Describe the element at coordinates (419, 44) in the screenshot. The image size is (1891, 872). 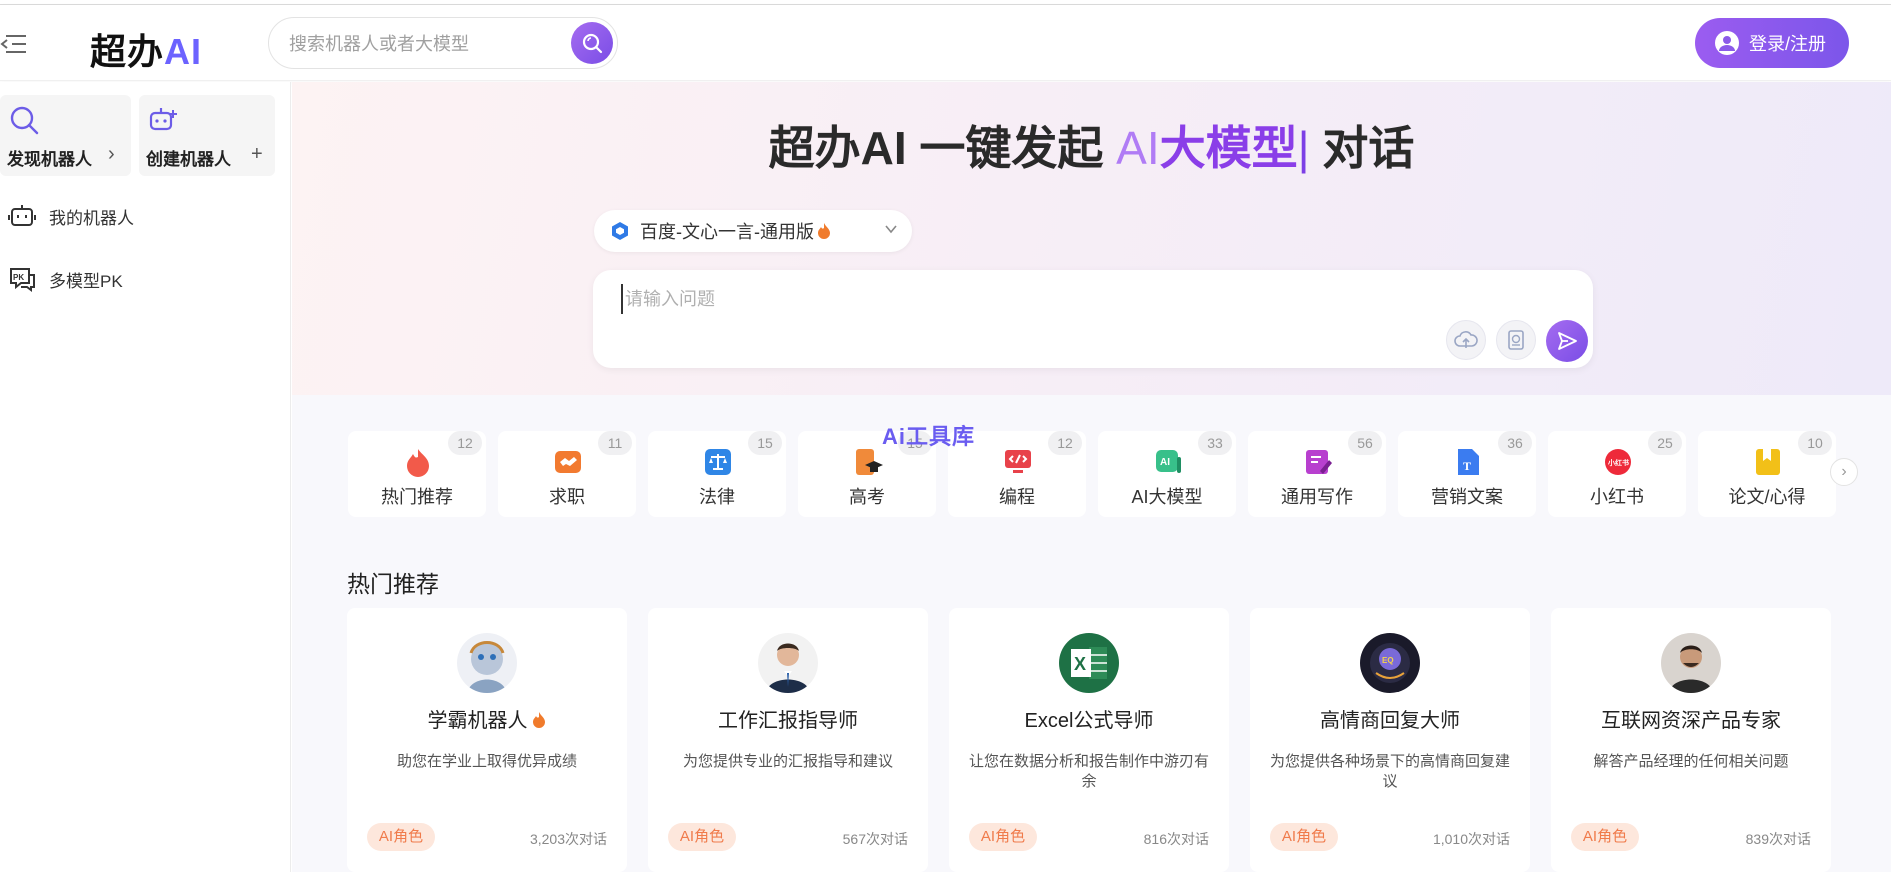
I see `search-input` at that location.